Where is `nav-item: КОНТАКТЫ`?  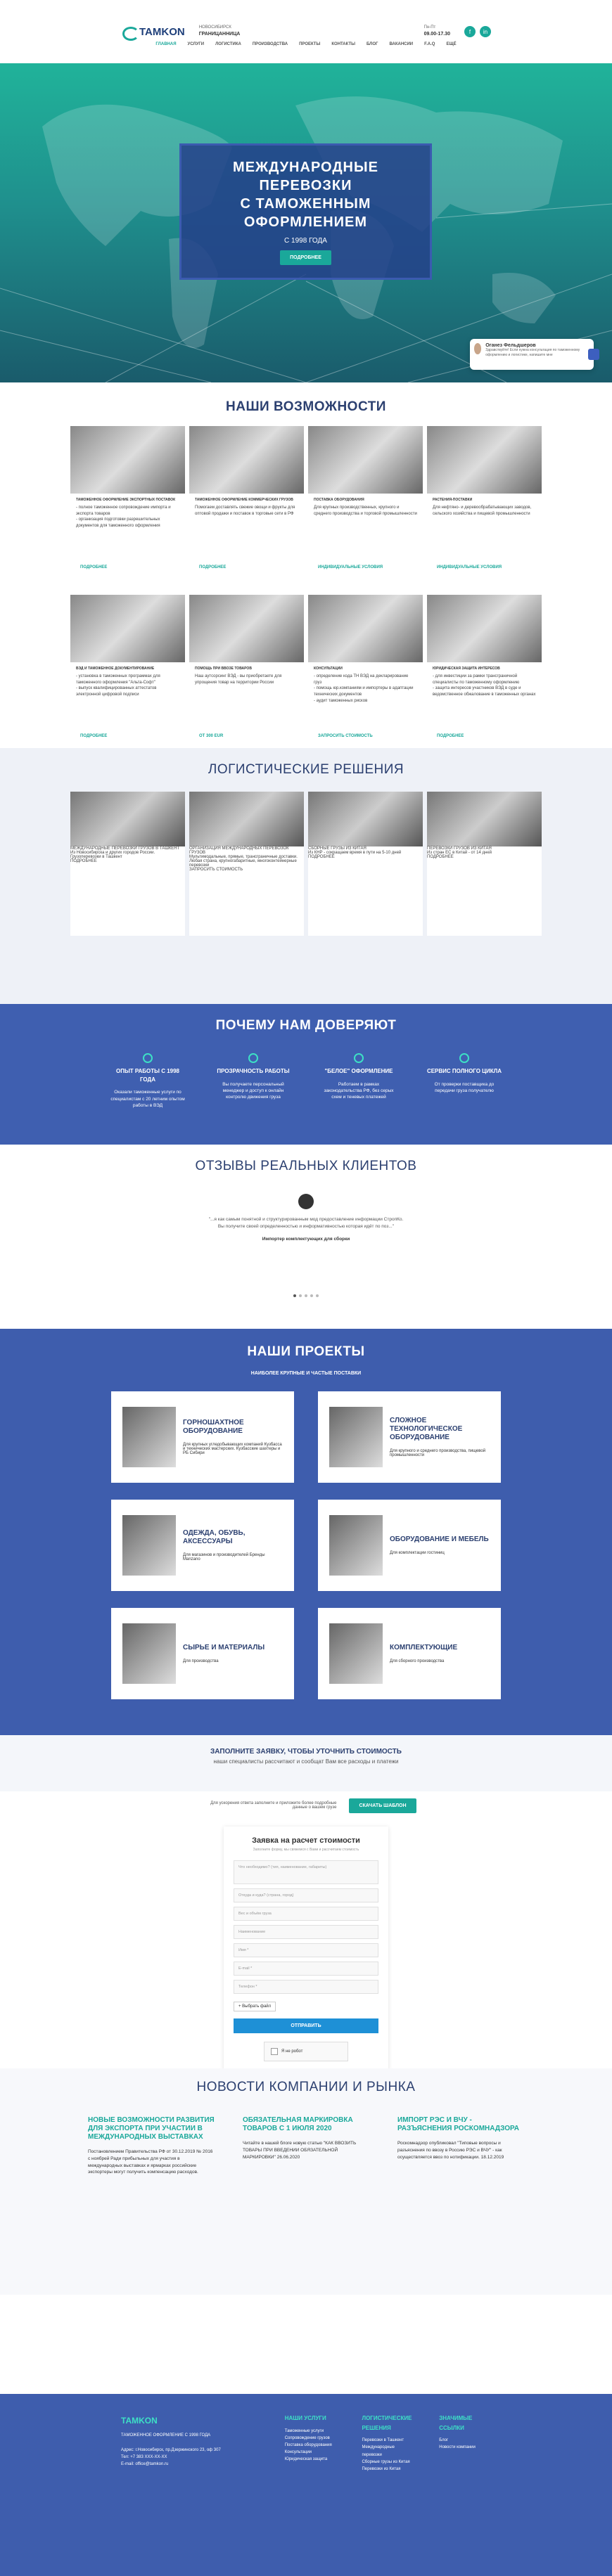 nav-item: КОНТАКТЫ is located at coordinates (343, 44).